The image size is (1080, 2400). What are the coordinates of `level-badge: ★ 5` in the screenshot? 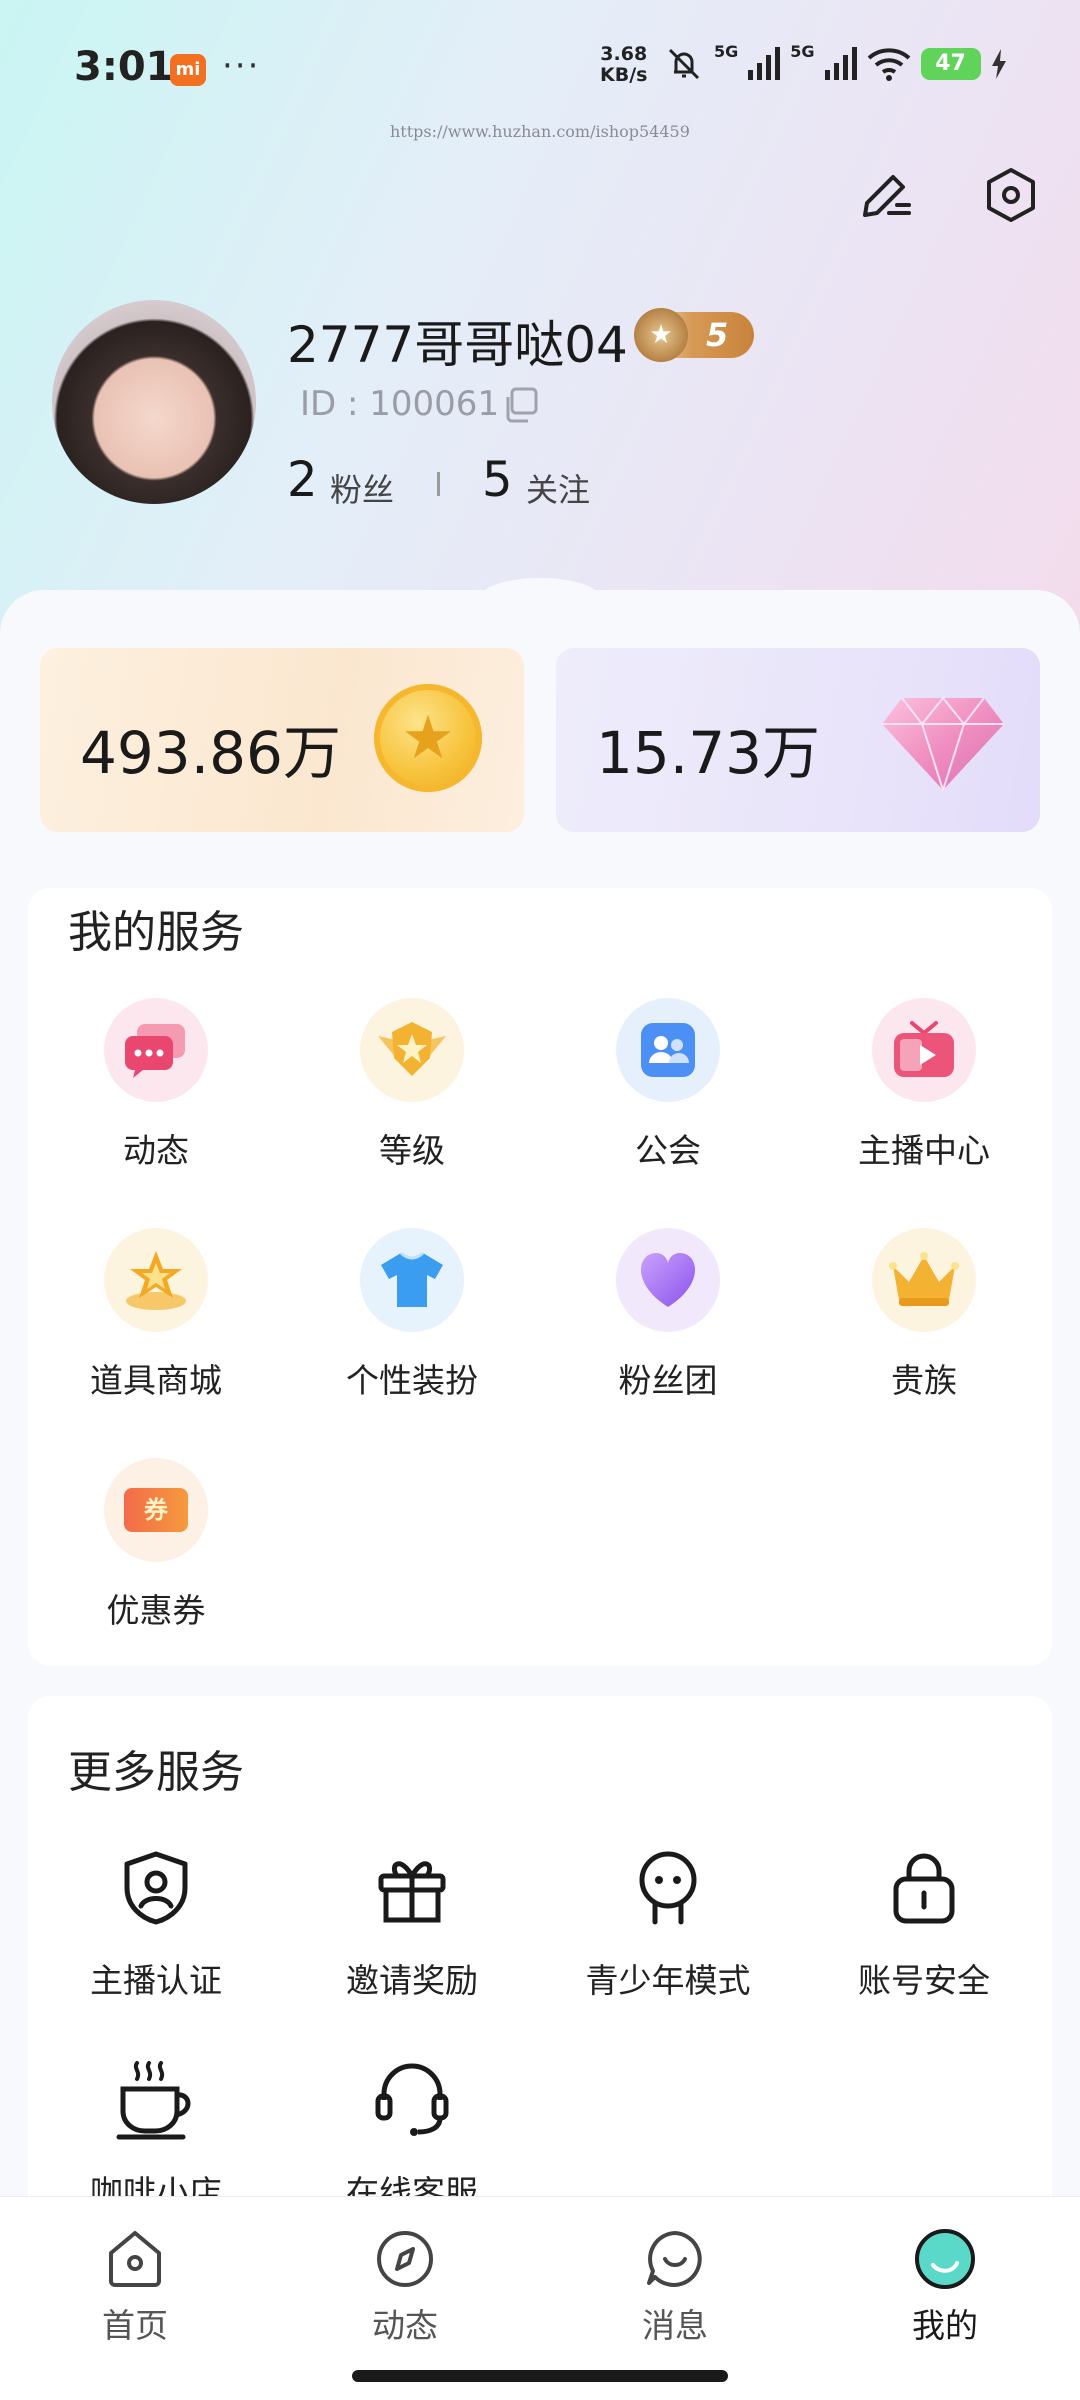 It's located at (694, 335).